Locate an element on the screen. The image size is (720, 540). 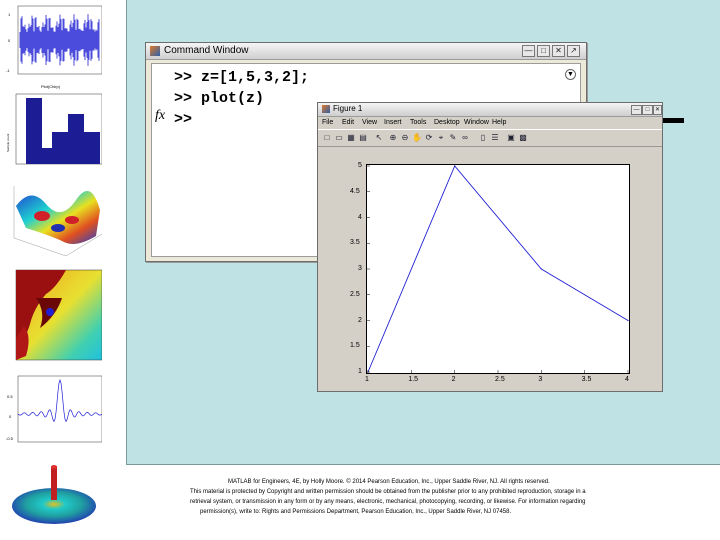
undock-icon: ↗ is located at coordinates (573, 51).